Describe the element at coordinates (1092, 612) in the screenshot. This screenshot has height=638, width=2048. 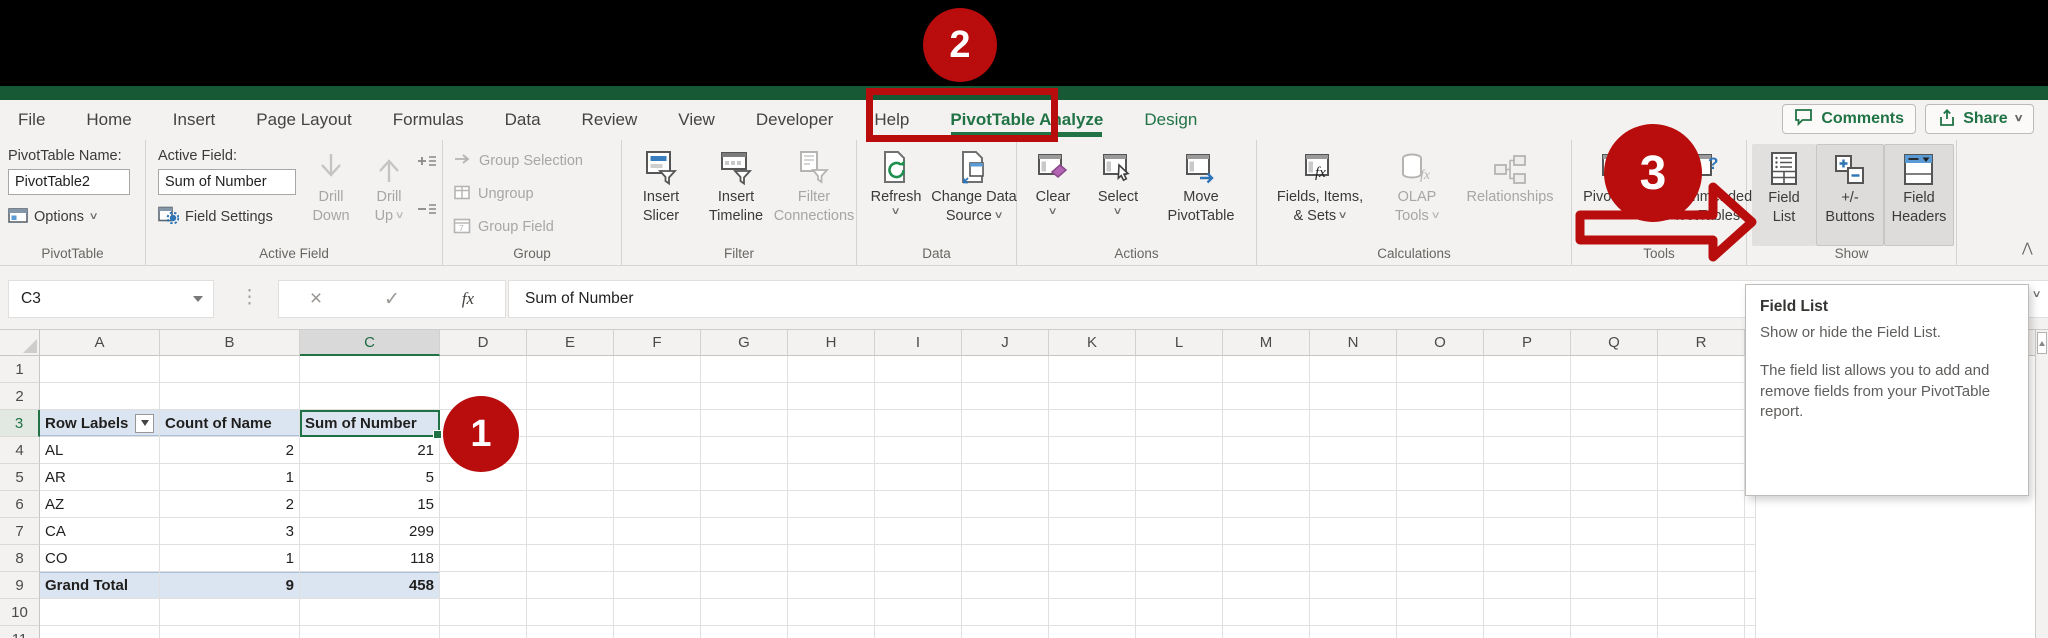
I see `cell-k10` at that location.